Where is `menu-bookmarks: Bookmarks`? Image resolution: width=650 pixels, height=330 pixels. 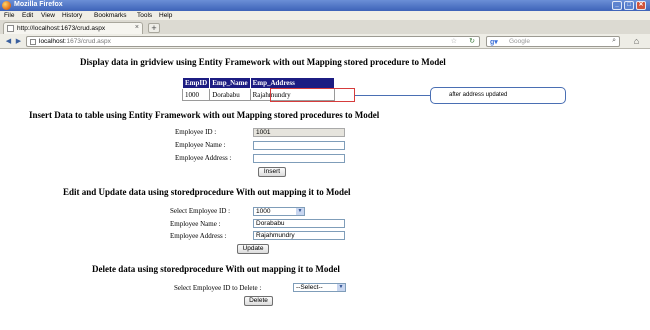
menu-bookmarks: Bookmarks is located at coordinates (110, 15).